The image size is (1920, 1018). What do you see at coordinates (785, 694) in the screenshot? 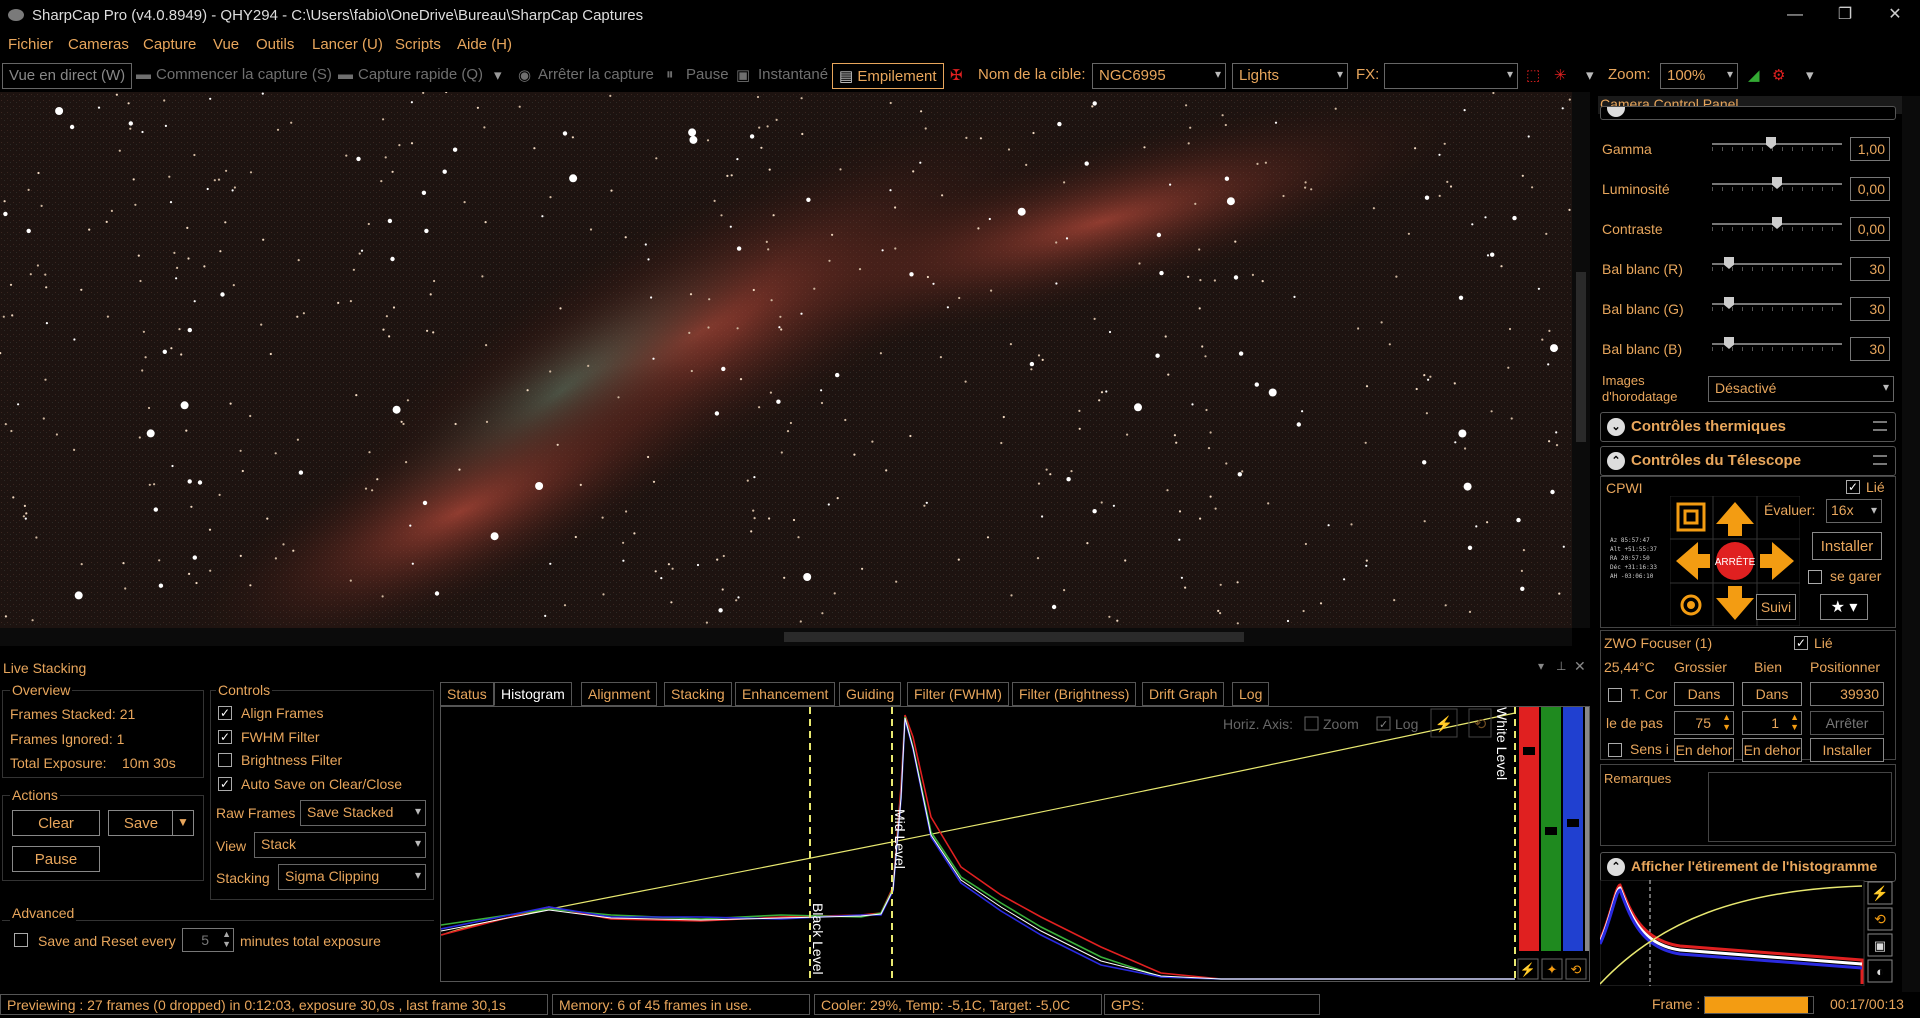
I see `tab-enhancement: Enhancement` at bounding box center [785, 694].